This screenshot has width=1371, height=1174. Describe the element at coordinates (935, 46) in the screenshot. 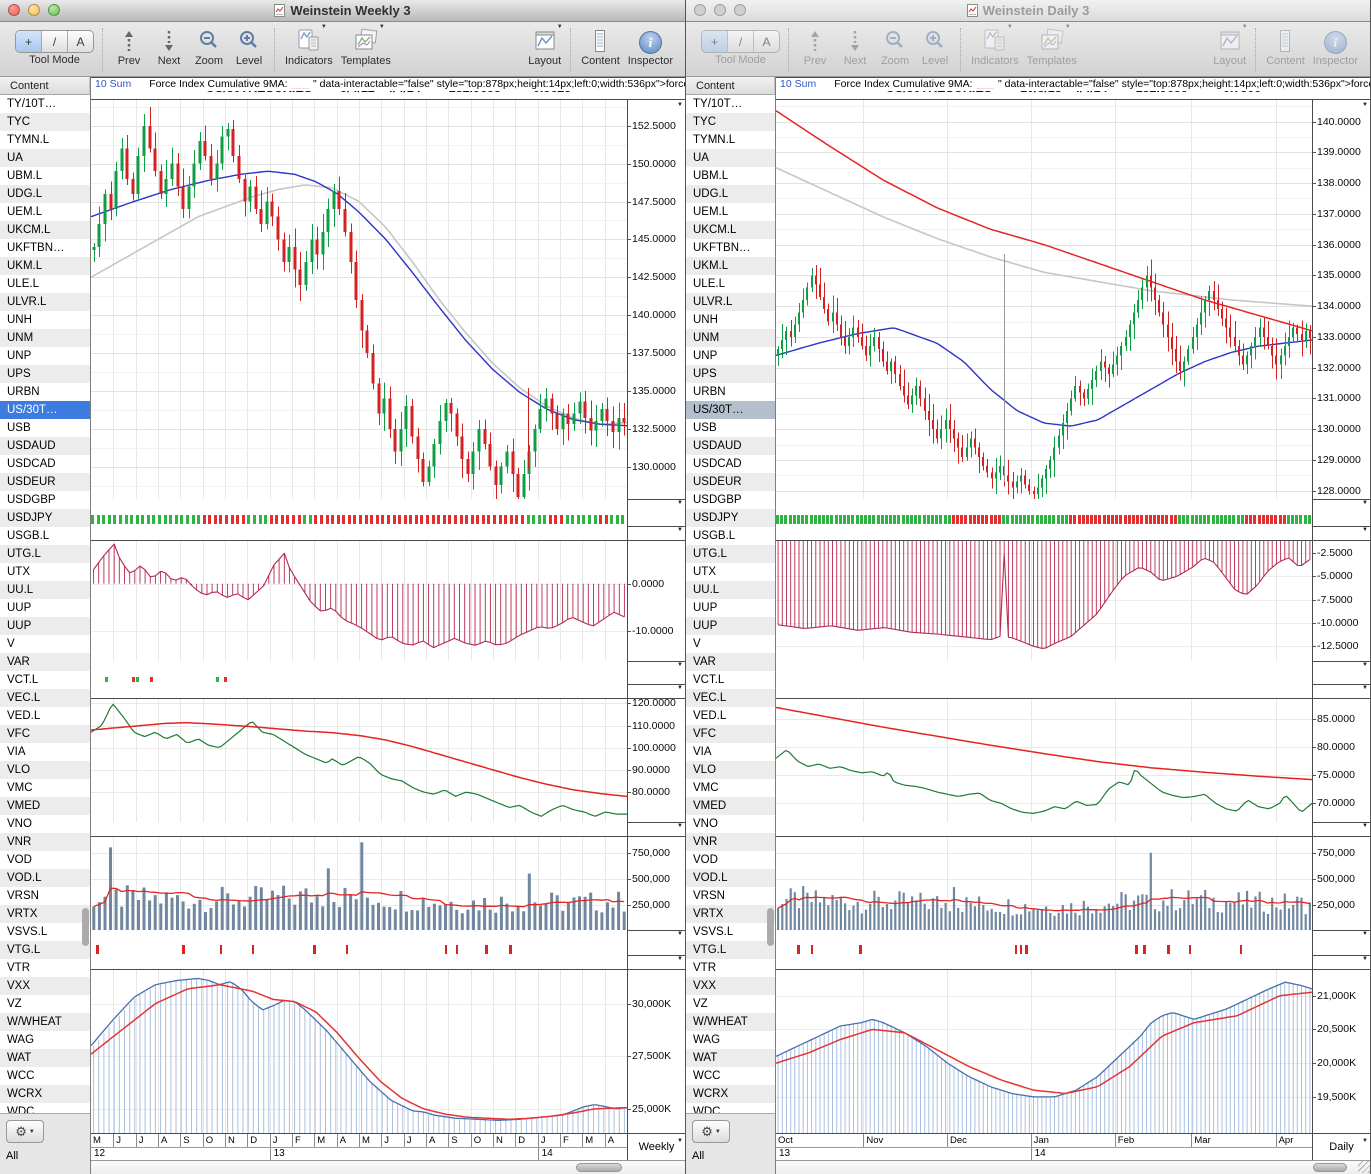

I see `zoom-in-button: Level` at that location.